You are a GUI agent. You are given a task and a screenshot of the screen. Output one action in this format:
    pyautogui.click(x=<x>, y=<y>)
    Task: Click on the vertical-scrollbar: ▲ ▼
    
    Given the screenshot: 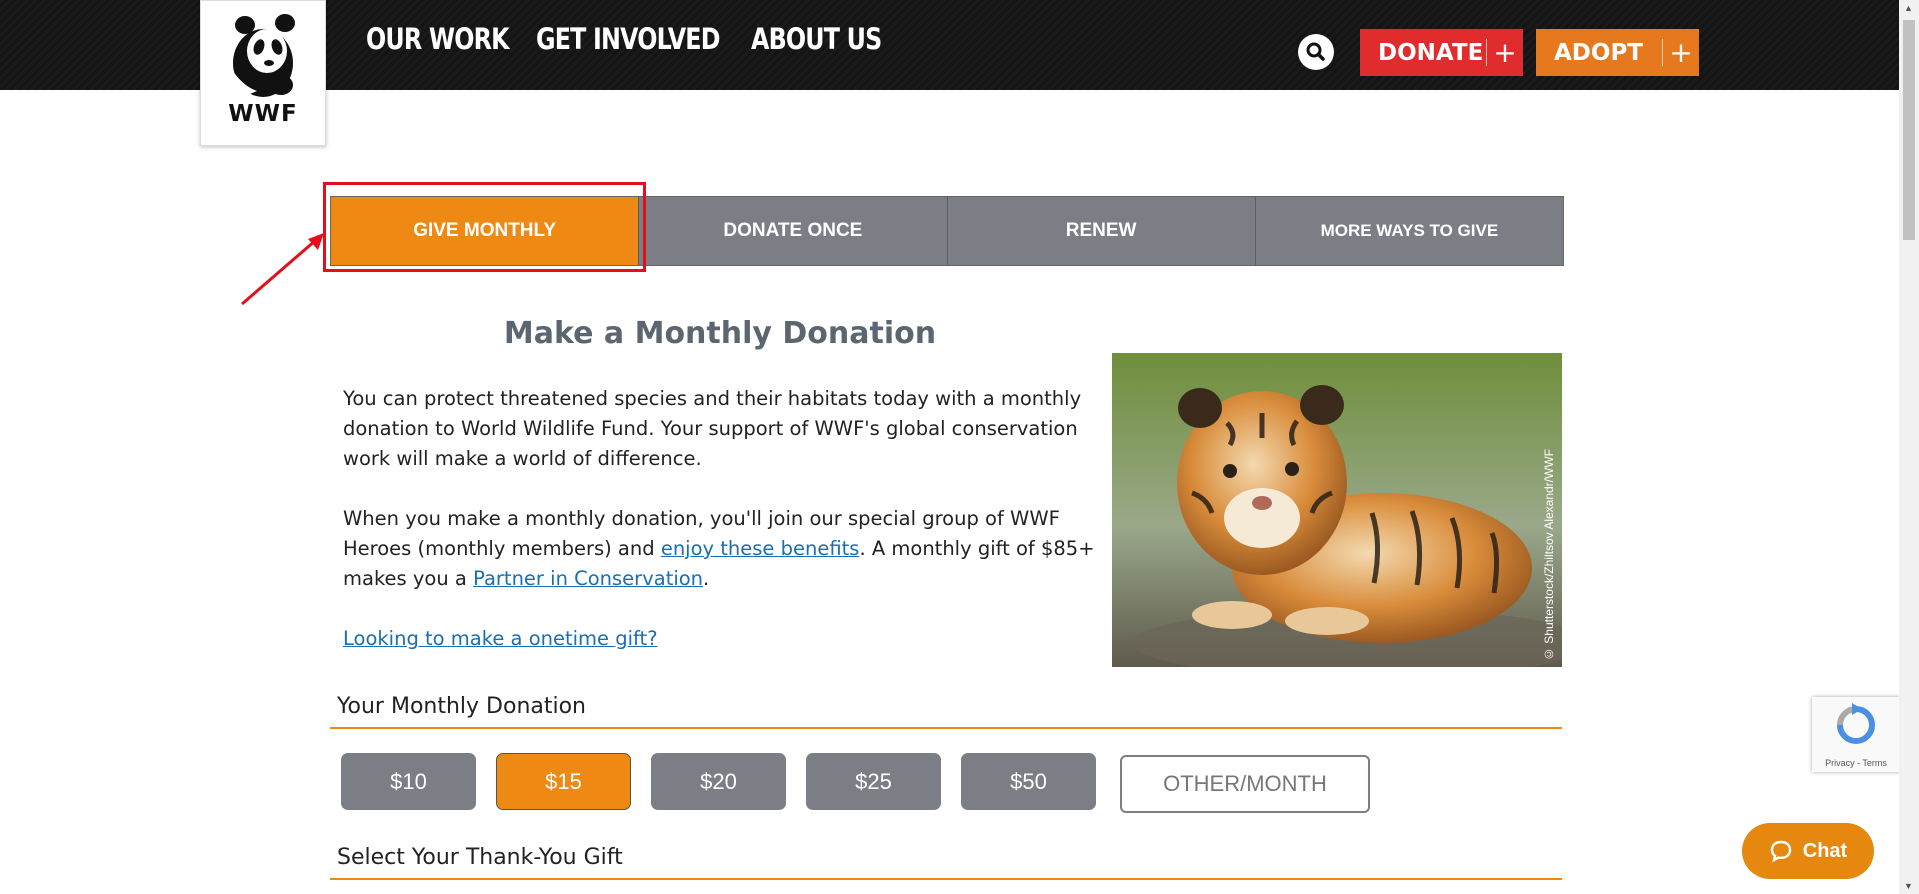 What is the action you would take?
    pyautogui.click(x=1909, y=447)
    